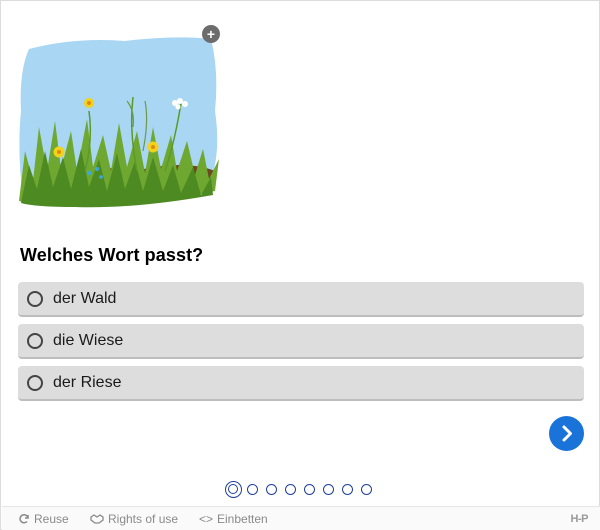  I want to click on embed-button: <> Einbetten, so click(233, 519).